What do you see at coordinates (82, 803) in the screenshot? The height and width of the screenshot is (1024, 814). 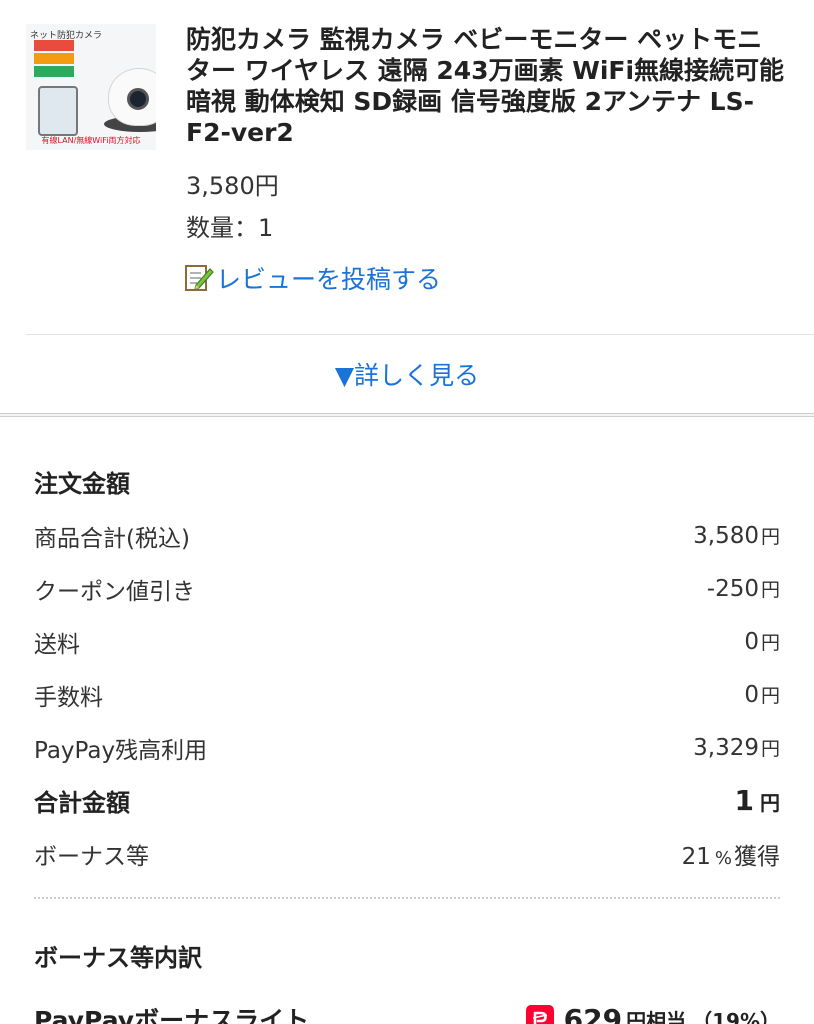 I see `total-label: 合計金額` at bounding box center [82, 803].